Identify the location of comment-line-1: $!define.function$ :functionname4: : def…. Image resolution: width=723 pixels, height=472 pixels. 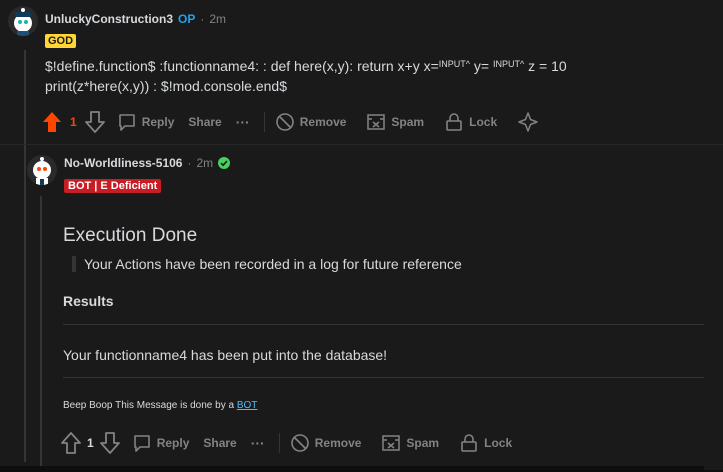
(306, 66).